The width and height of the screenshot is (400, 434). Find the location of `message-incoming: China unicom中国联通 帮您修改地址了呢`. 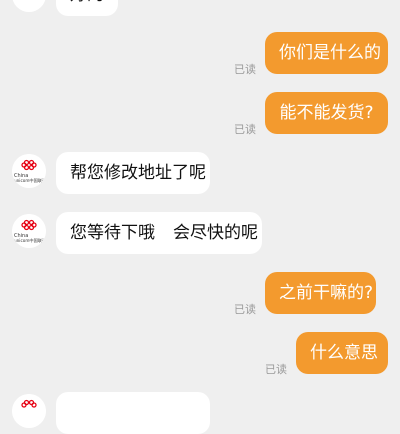

message-incoming: China unicom中国联通 帮您修改地址了呢 is located at coordinates (200, 173).